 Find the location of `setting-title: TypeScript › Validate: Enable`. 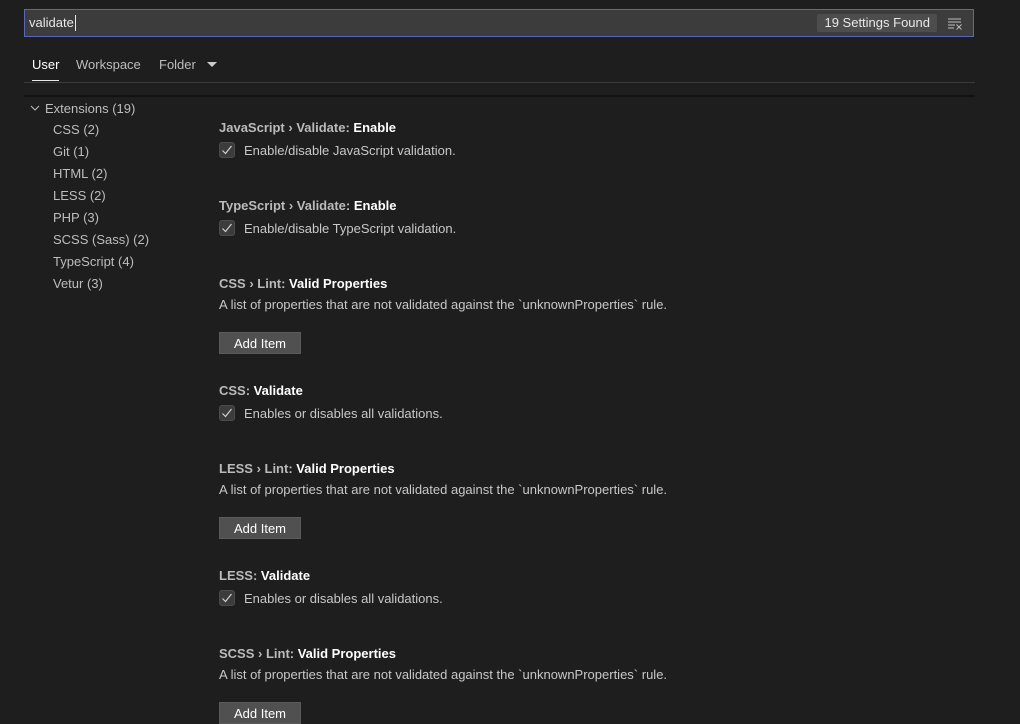

setting-title: TypeScript › Validate: Enable is located at coordinates (599, 206).